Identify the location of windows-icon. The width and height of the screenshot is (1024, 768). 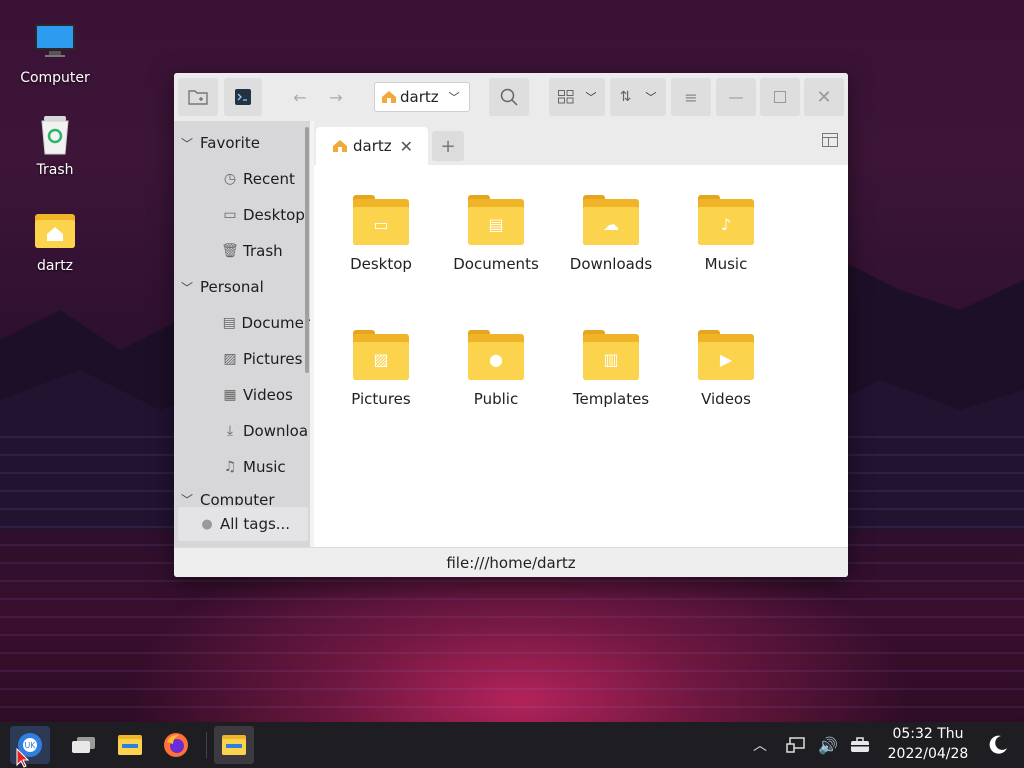
(83, 745).